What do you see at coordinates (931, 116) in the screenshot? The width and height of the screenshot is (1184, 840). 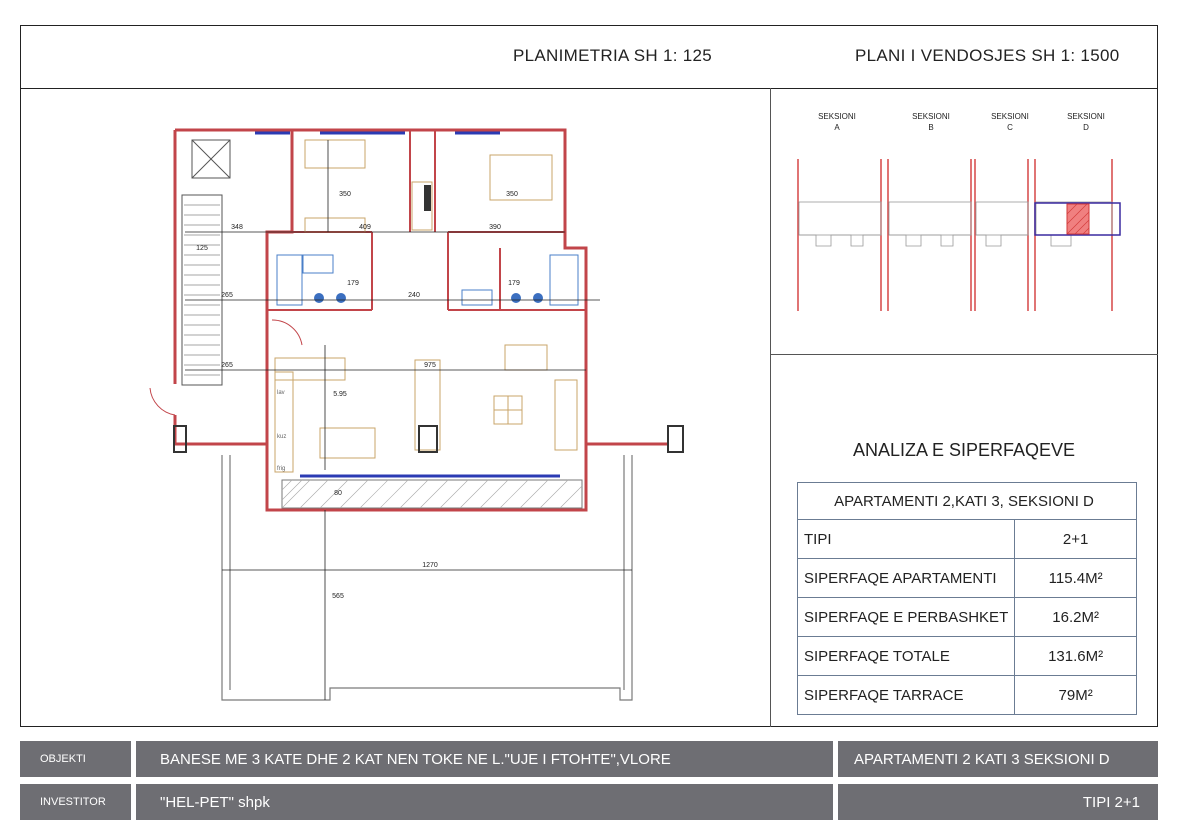 I see `section-b-label: SEKSIONI` at bounding box center [931, 116].